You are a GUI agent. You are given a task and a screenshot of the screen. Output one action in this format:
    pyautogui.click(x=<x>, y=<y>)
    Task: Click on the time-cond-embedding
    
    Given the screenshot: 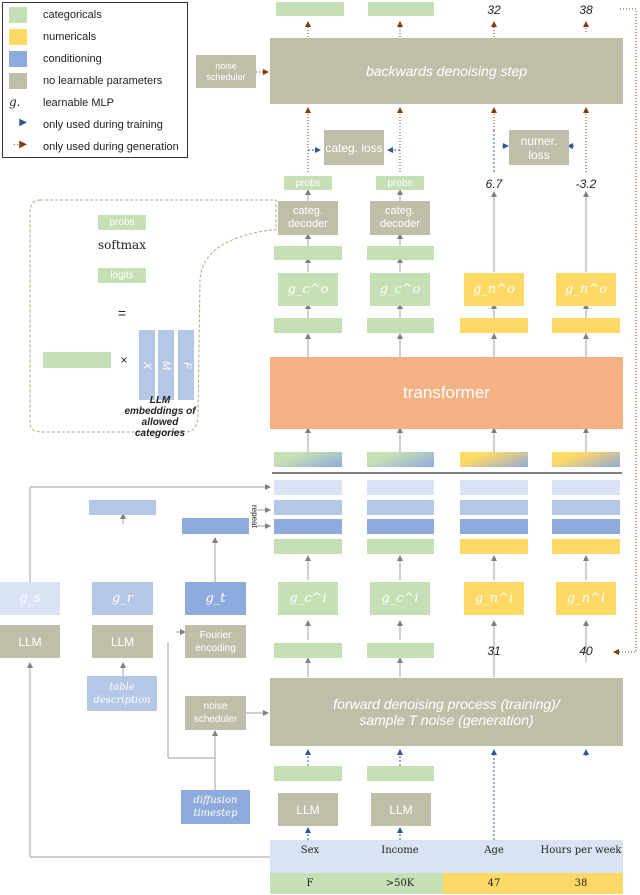 What is the action you would take?
    pyautogui.click(x=215, y=526)
    